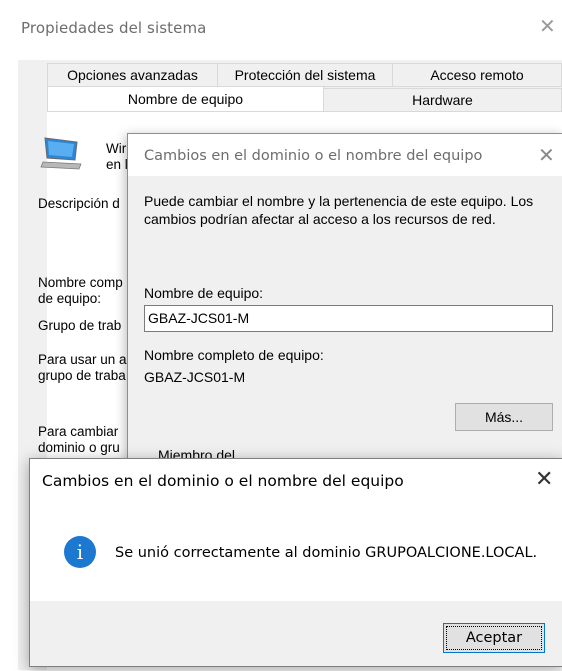  What do you see at coordinates (70, 298) in the screenshot?
I see `full-name-label-line2: de equipo:` at bounding box center [70, 298].